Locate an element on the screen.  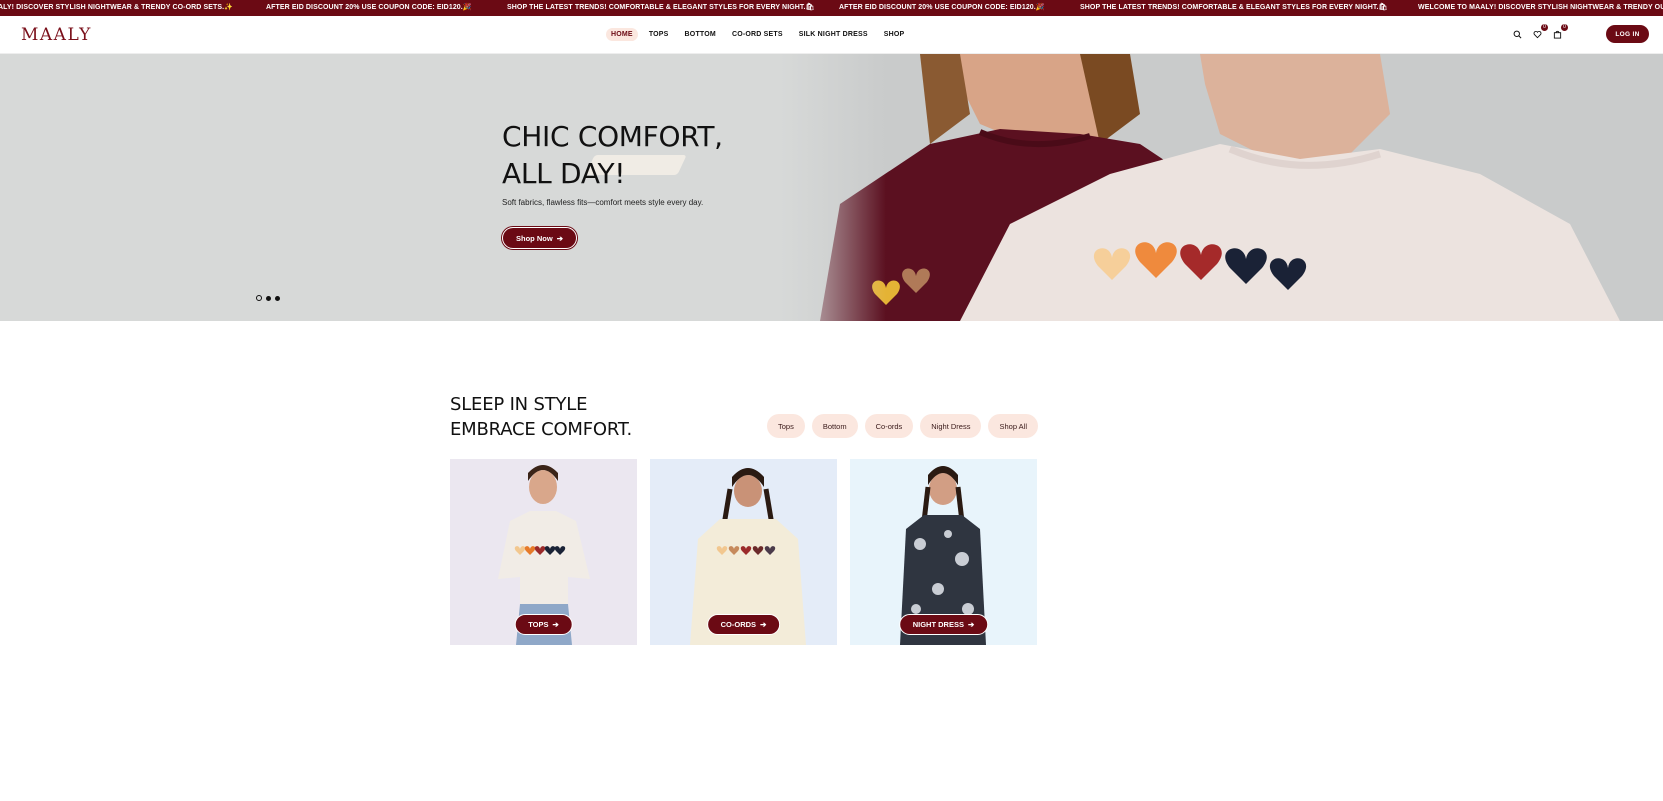
nav-item-co-ord-sets: CO-ORD SETS is located at coordinates (757, 34).